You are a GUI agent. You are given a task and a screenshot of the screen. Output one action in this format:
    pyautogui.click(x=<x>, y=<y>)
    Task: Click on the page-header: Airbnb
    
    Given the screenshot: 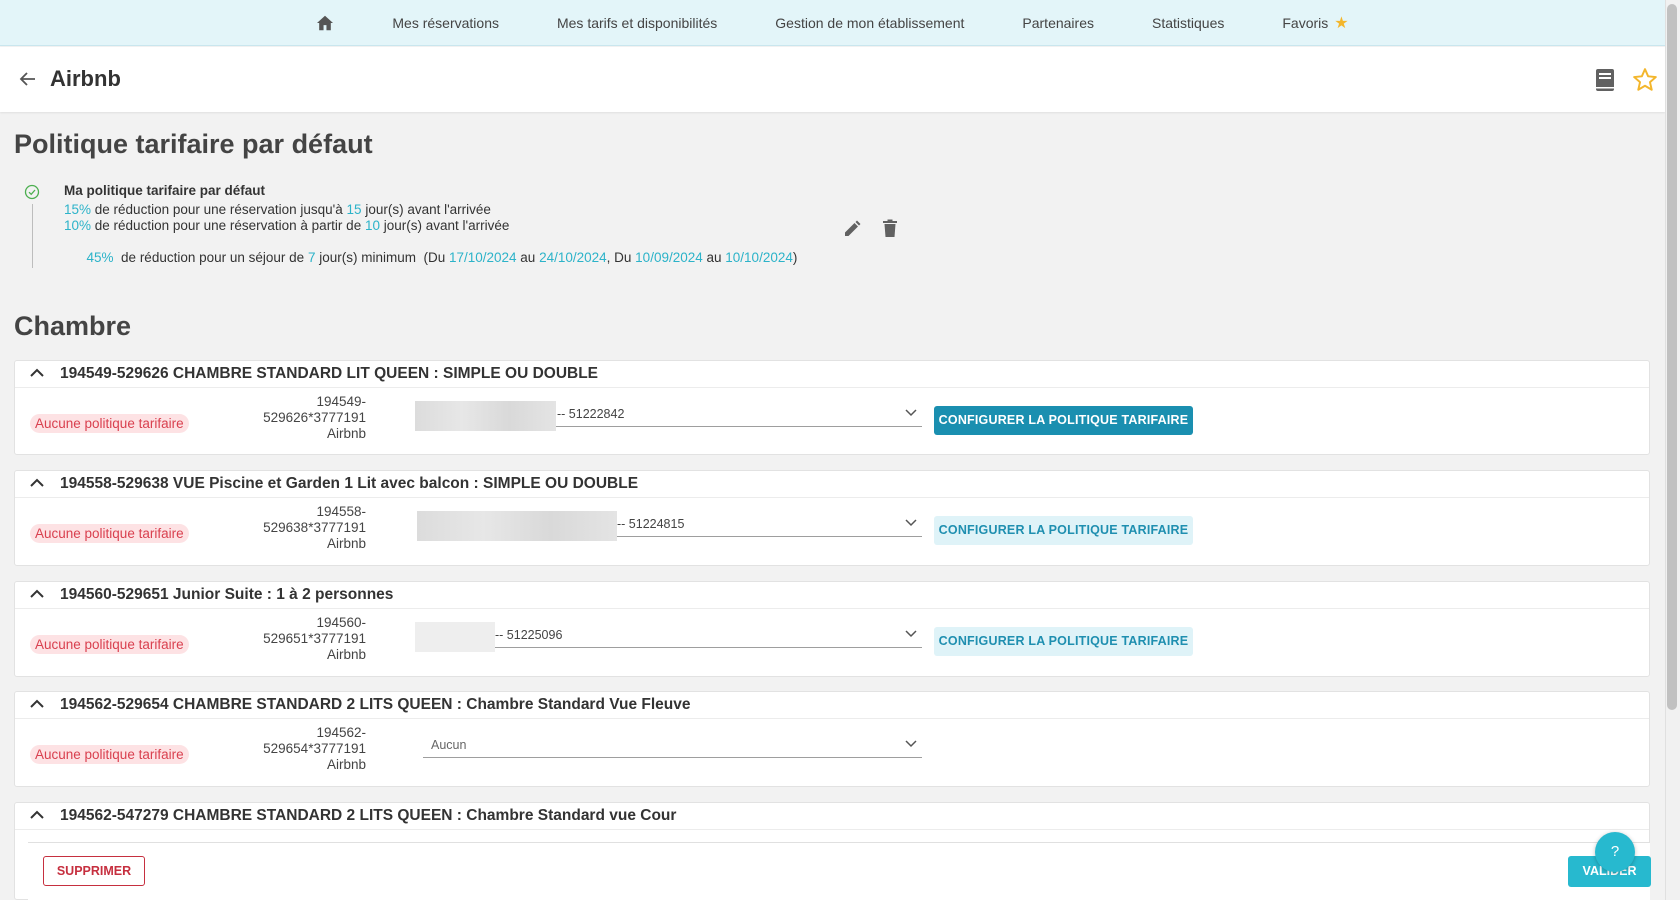 What is the action you would take?
    pyautogui.click(x=832, y=79)
    